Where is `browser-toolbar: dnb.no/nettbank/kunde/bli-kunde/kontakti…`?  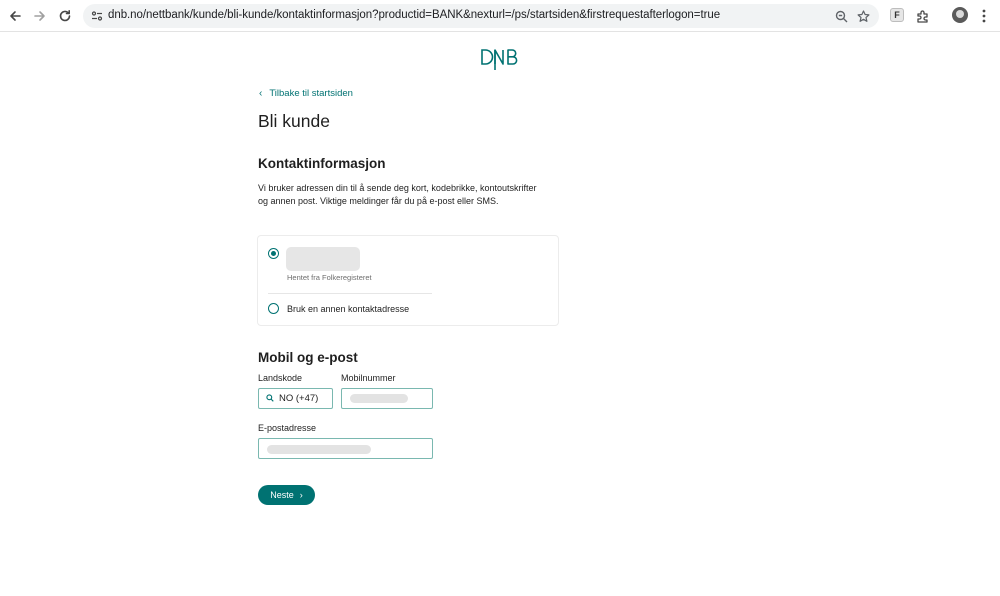 browser-toolbar: dnb.no/nettbank/kunde/bli-kunde/kontakti… is located at coordinates (500, 16).